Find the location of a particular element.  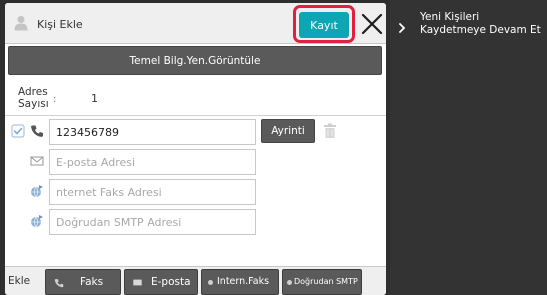

internet-fax-field is located at coordinates (152, 192).